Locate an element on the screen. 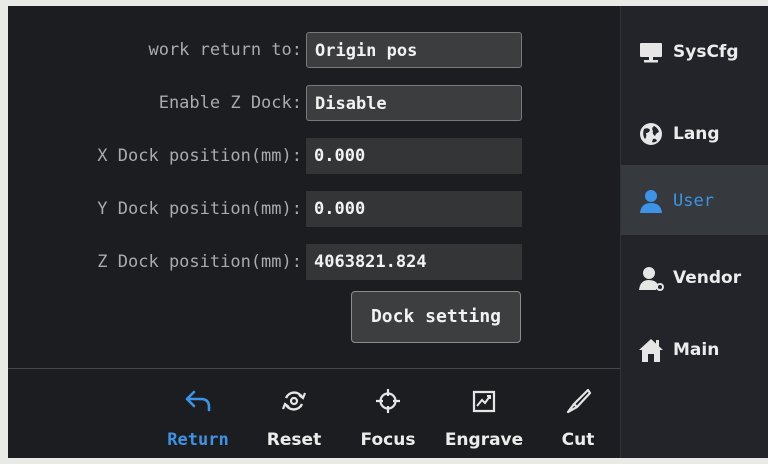 The height and width of the screenshot is (464, 768). reset-label: Reset is located at coordinates (294, 440).